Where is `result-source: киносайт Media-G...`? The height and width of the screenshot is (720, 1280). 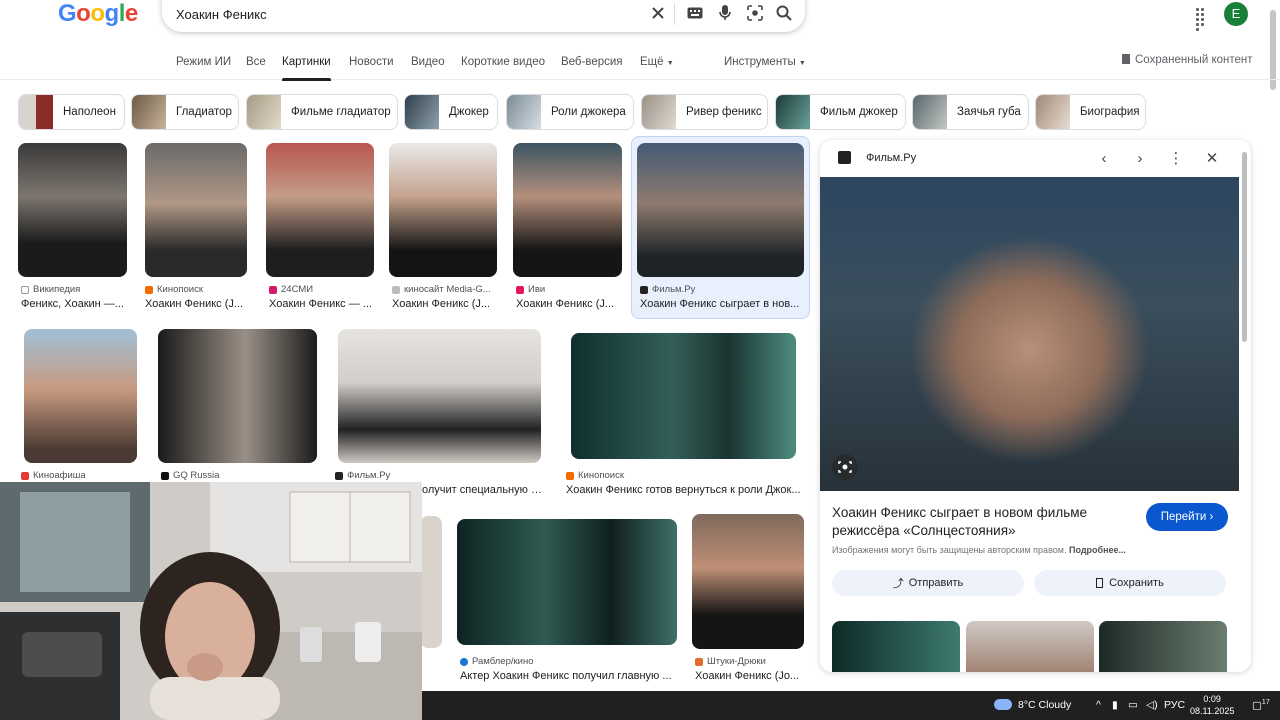 result-source: киносайт Media-G... is located at coordinates (441, 289).